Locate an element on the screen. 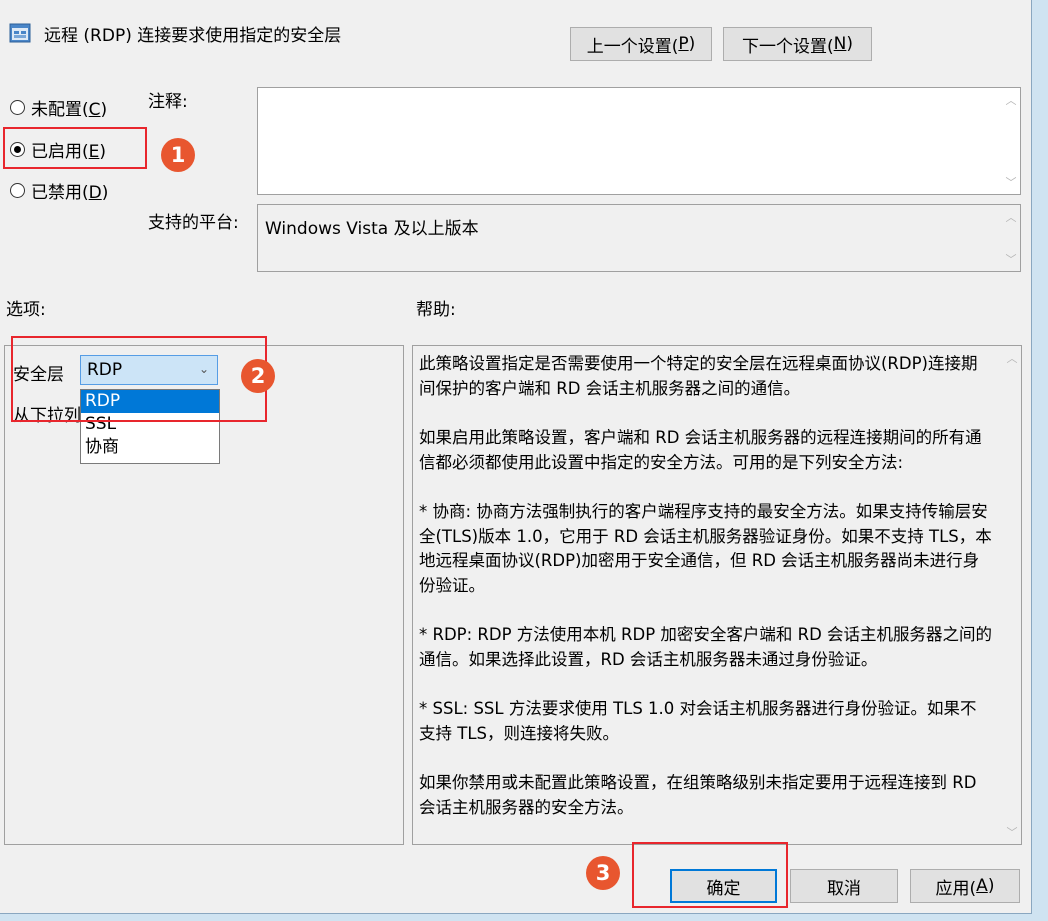  next-setting-paren: ) is located at coordinates (849, 44).